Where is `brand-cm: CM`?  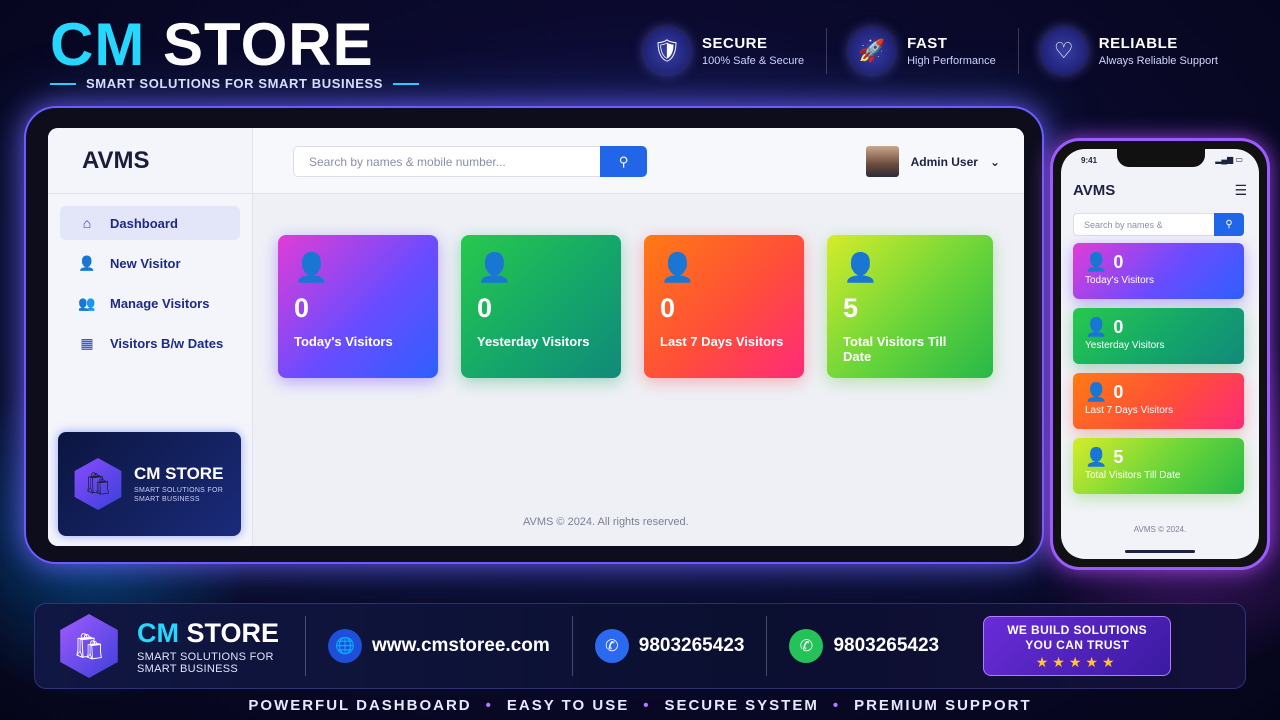
brand-cm: CM is located at coordinates (98, 44).